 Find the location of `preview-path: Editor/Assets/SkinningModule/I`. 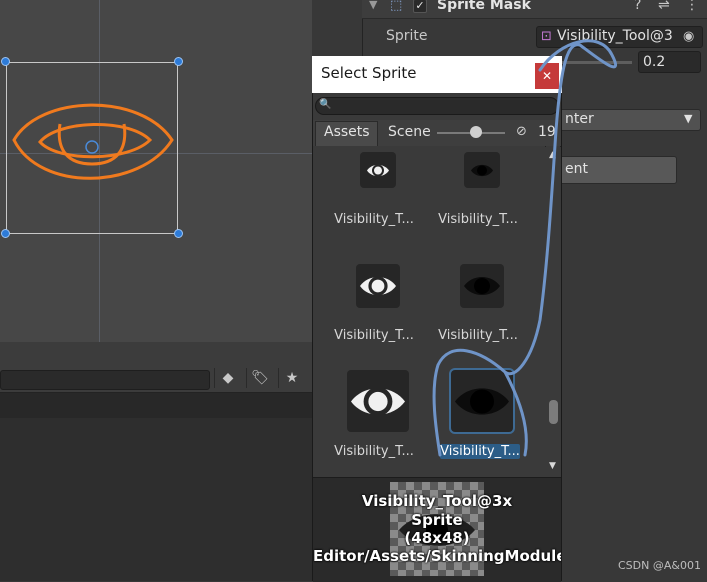

preview-path: Editor/Assets/SkinningModule/I is located at coordinates (437, 556).